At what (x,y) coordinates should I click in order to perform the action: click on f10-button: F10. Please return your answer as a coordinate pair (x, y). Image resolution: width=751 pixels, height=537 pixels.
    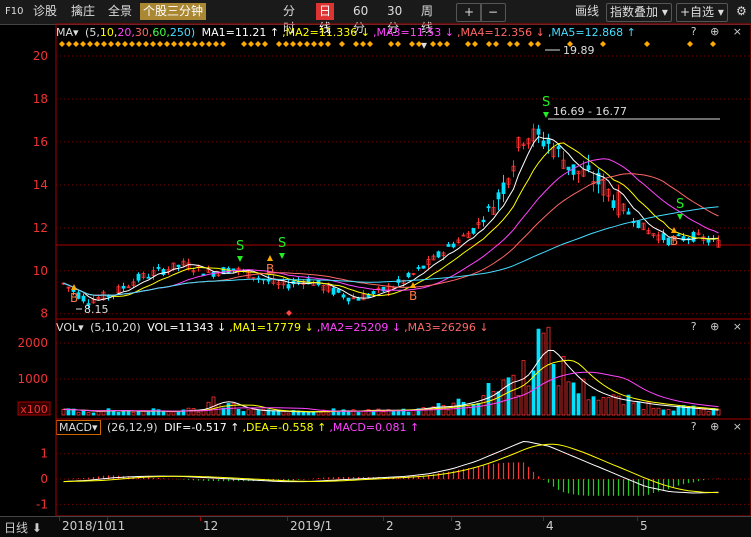
    Looking at the image, I should click on (14, 11).